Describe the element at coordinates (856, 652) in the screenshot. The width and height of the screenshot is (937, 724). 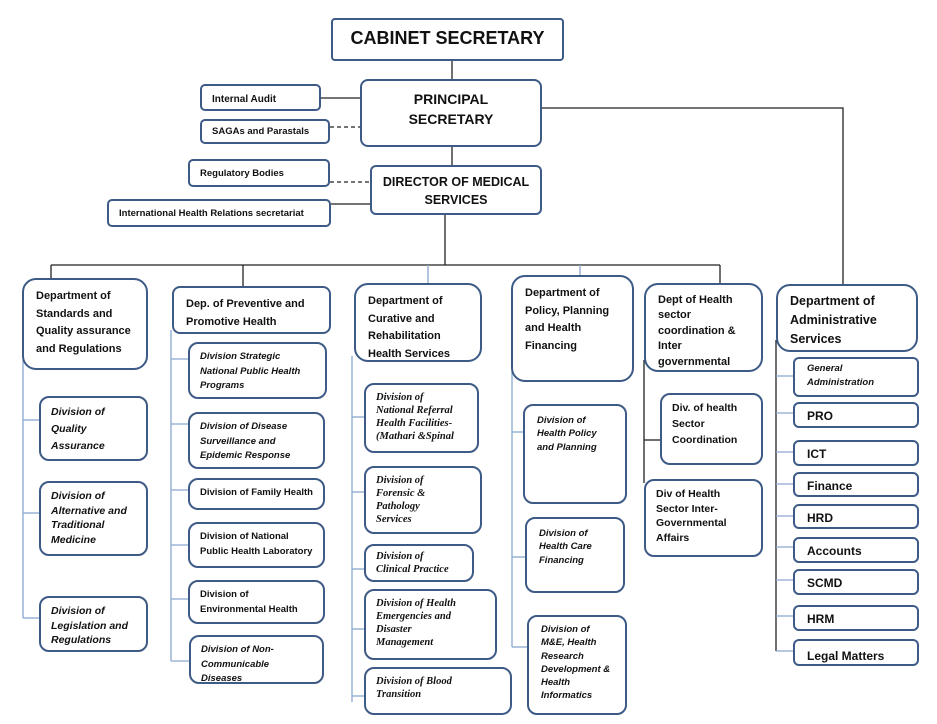
I see `unit-legal-matters: Legal Matters` at that location.